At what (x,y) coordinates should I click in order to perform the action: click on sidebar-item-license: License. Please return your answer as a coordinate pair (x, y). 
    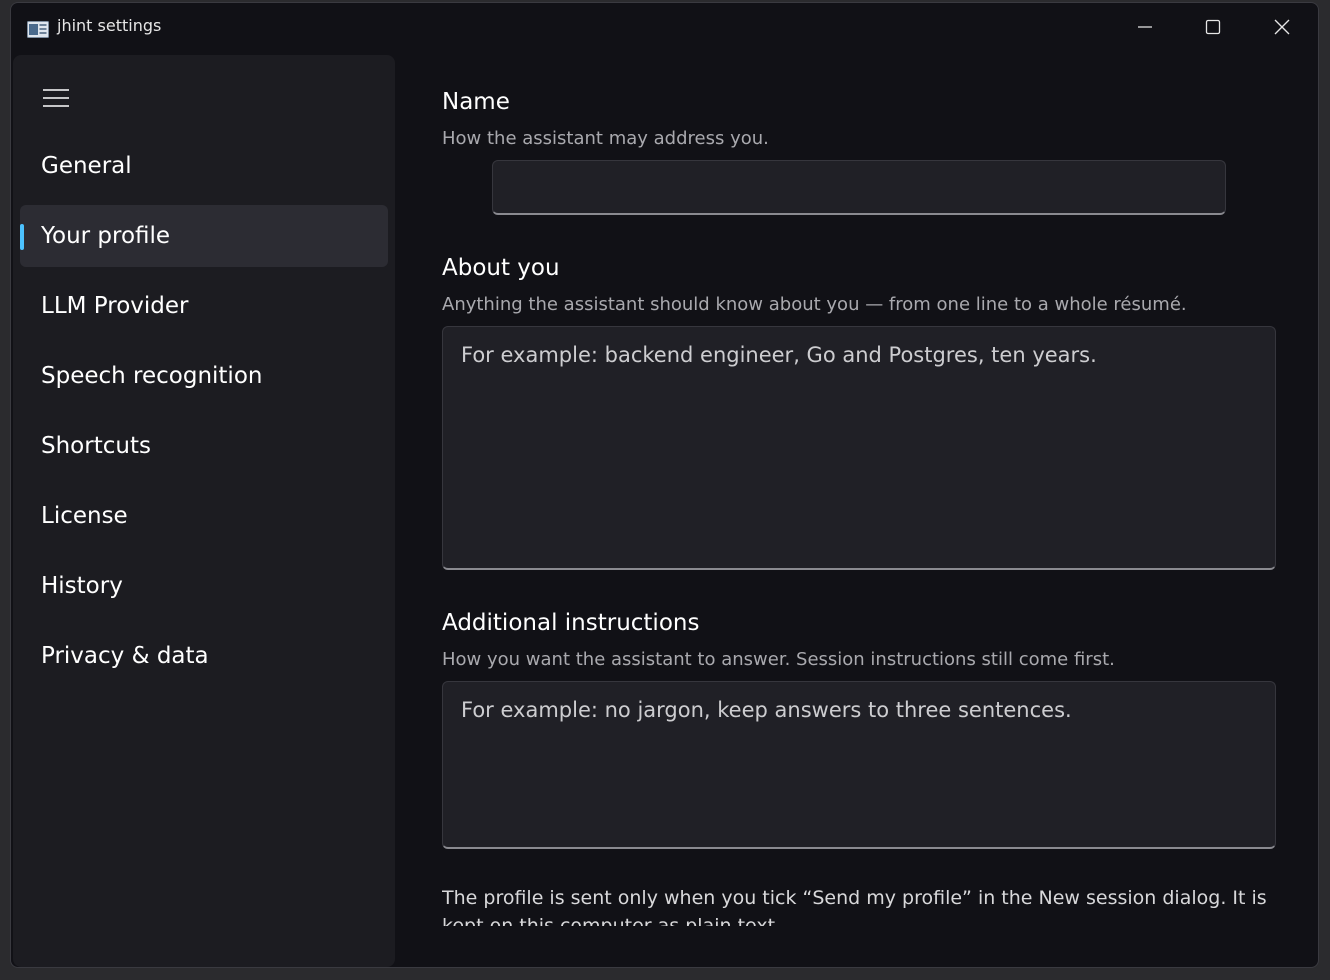
    Looking at the image, I should click on (204, 516).